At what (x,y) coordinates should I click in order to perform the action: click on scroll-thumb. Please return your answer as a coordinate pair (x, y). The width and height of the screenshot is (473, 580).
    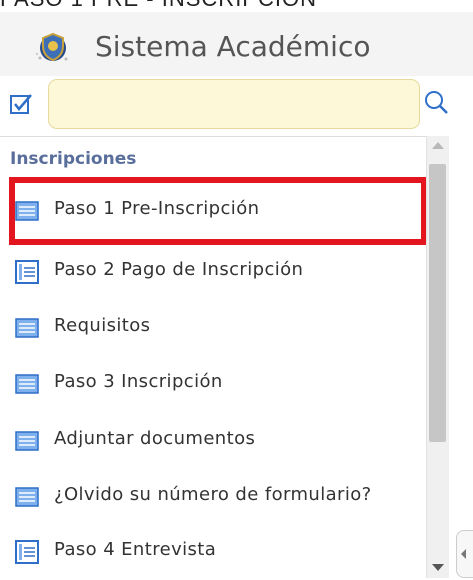
    Looking at the image, I should click on (437, 303).